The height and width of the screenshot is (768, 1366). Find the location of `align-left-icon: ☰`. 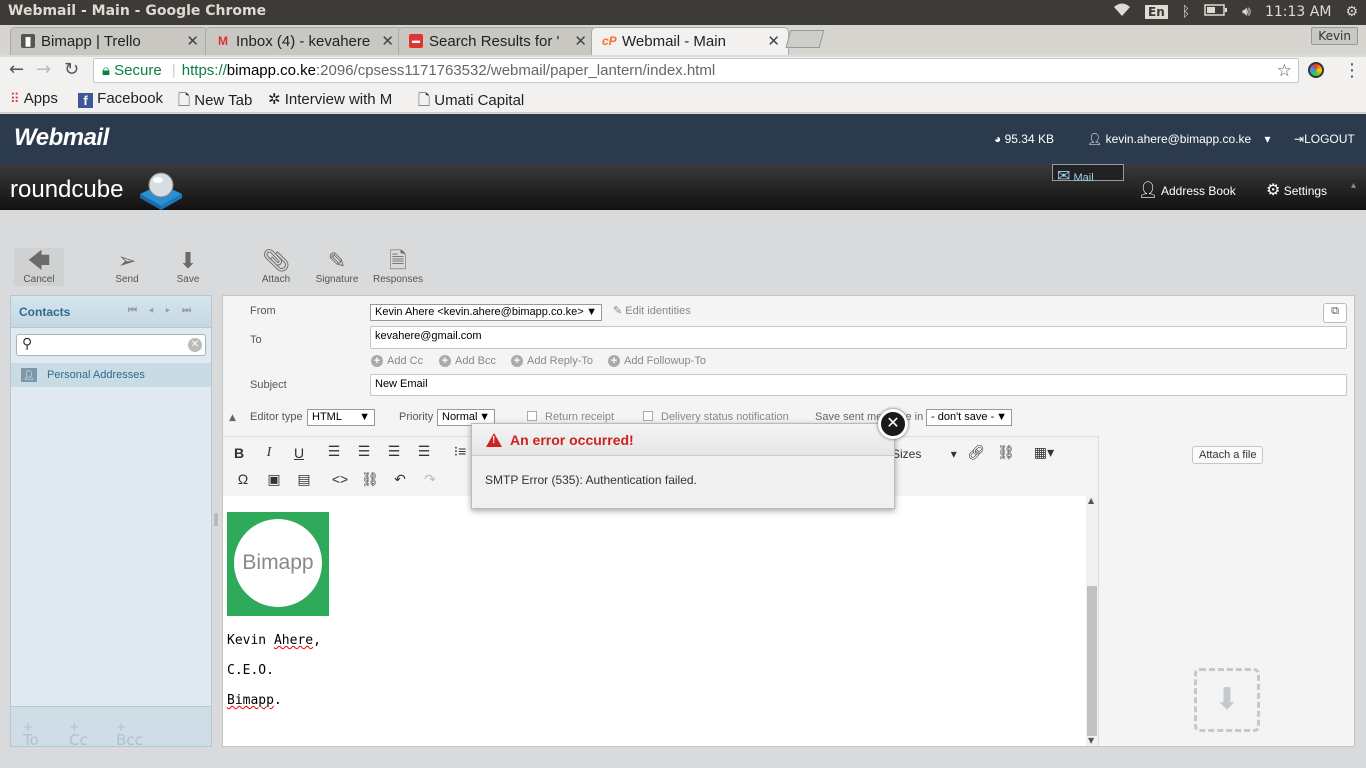

align-left-icon: ☰ is located at coordinates (334, 451).